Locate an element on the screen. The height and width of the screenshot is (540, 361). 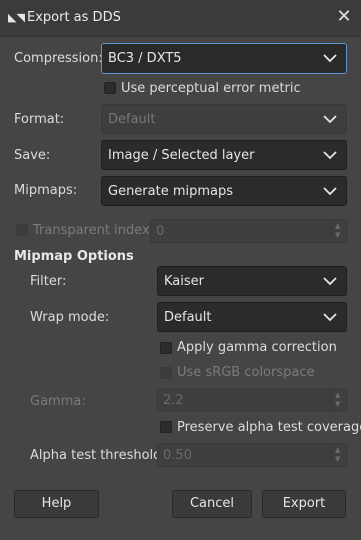
mipmaps-value: Generate mipmaps is located at coordinates (171, 191).